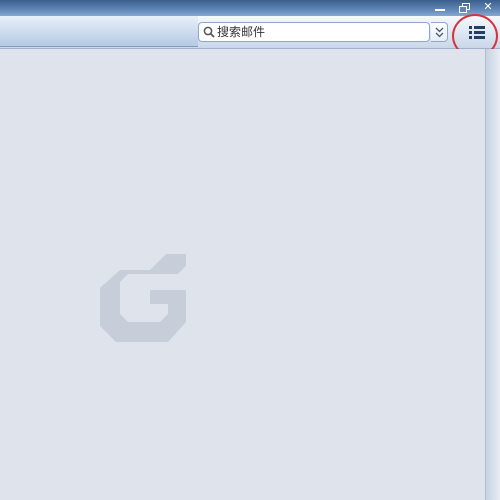 This screenshot has width=500, height=500. What do you see at coordinates (440, 7) in the screenshot?
I see `minimize-button` at bounding box center [440, 7].